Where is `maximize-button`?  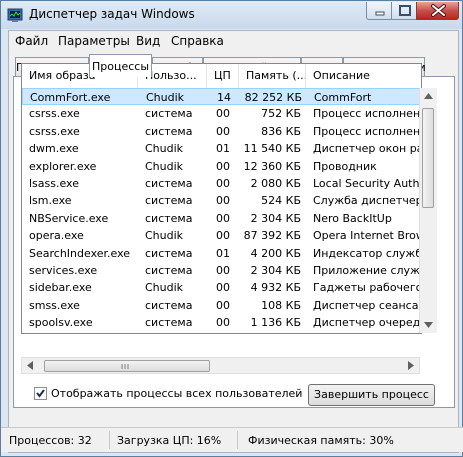 maximize-button is located at coordinates (404, 11).